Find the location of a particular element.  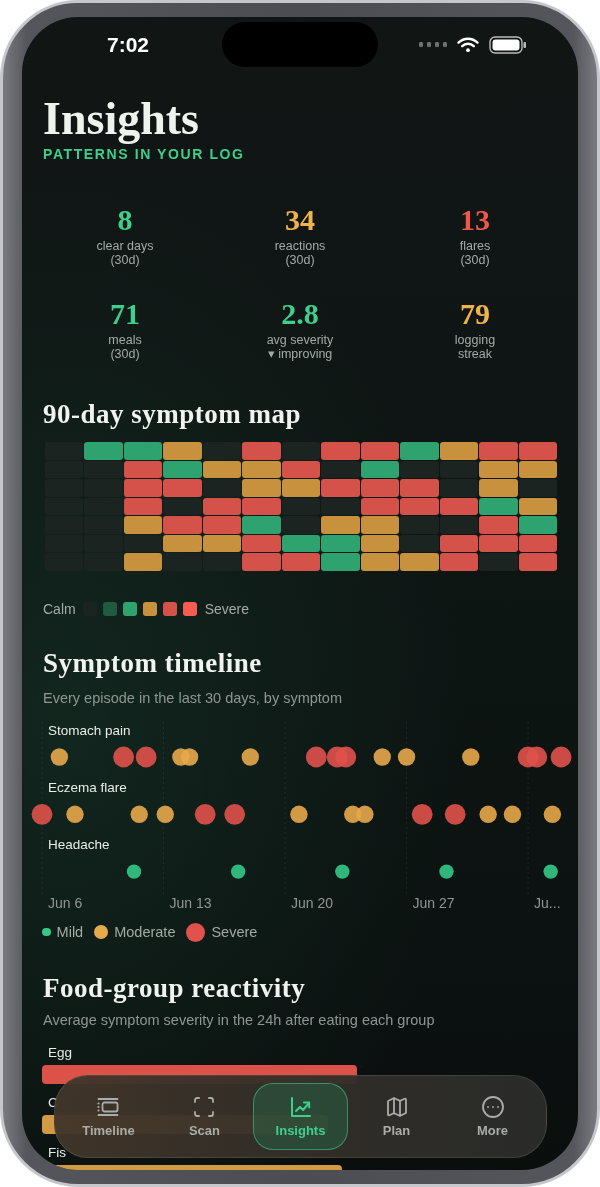

stat-label: meals is located at coordinates (125, 339).